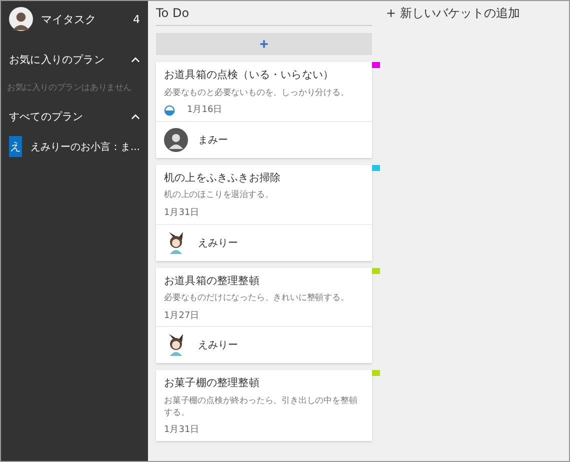 The height and width of the screenshot is (462, 570). I want to click on task-card: お道具箱の整理整頓 必要なものだけになったら、きれいに整頓する。 1月27日 えみりー, so click(264, 316).